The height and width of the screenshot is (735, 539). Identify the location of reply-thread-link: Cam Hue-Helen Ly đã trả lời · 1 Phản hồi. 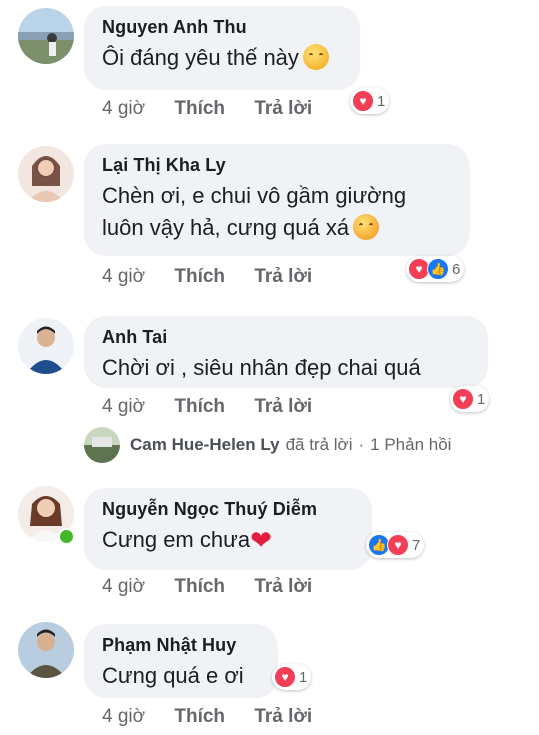
(267, 445).